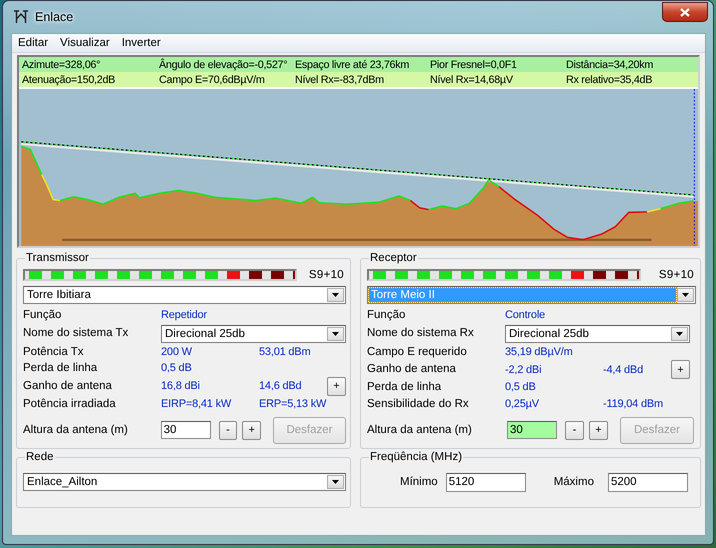  What do you see at coordinates (57, 258) in the screenshot?
I see `group-title: Transmissor` at bounding box center [57, 258].